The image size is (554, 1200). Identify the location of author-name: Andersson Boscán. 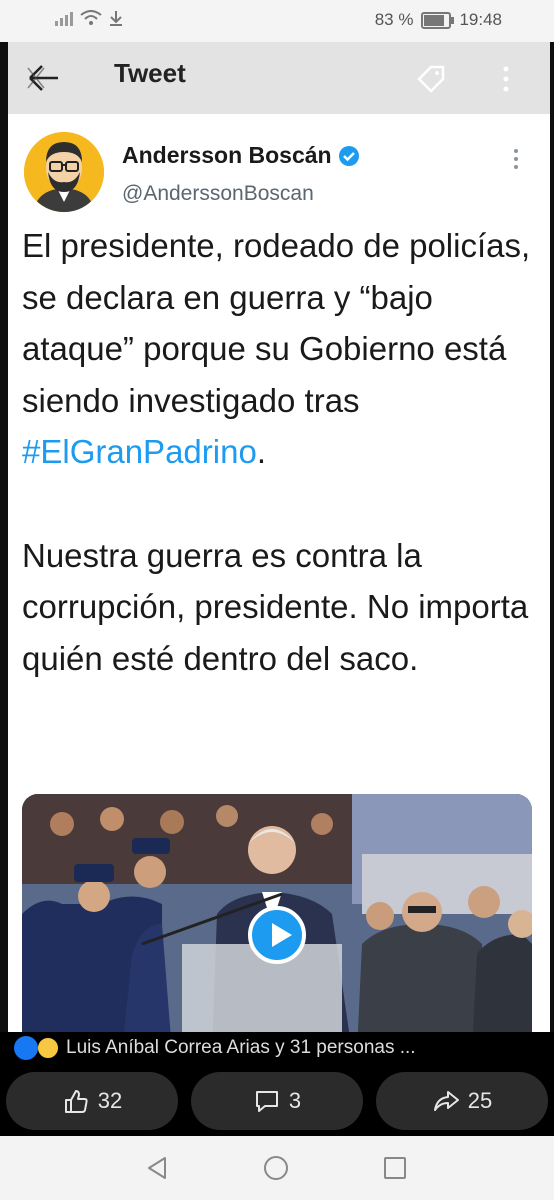
(227, 155).